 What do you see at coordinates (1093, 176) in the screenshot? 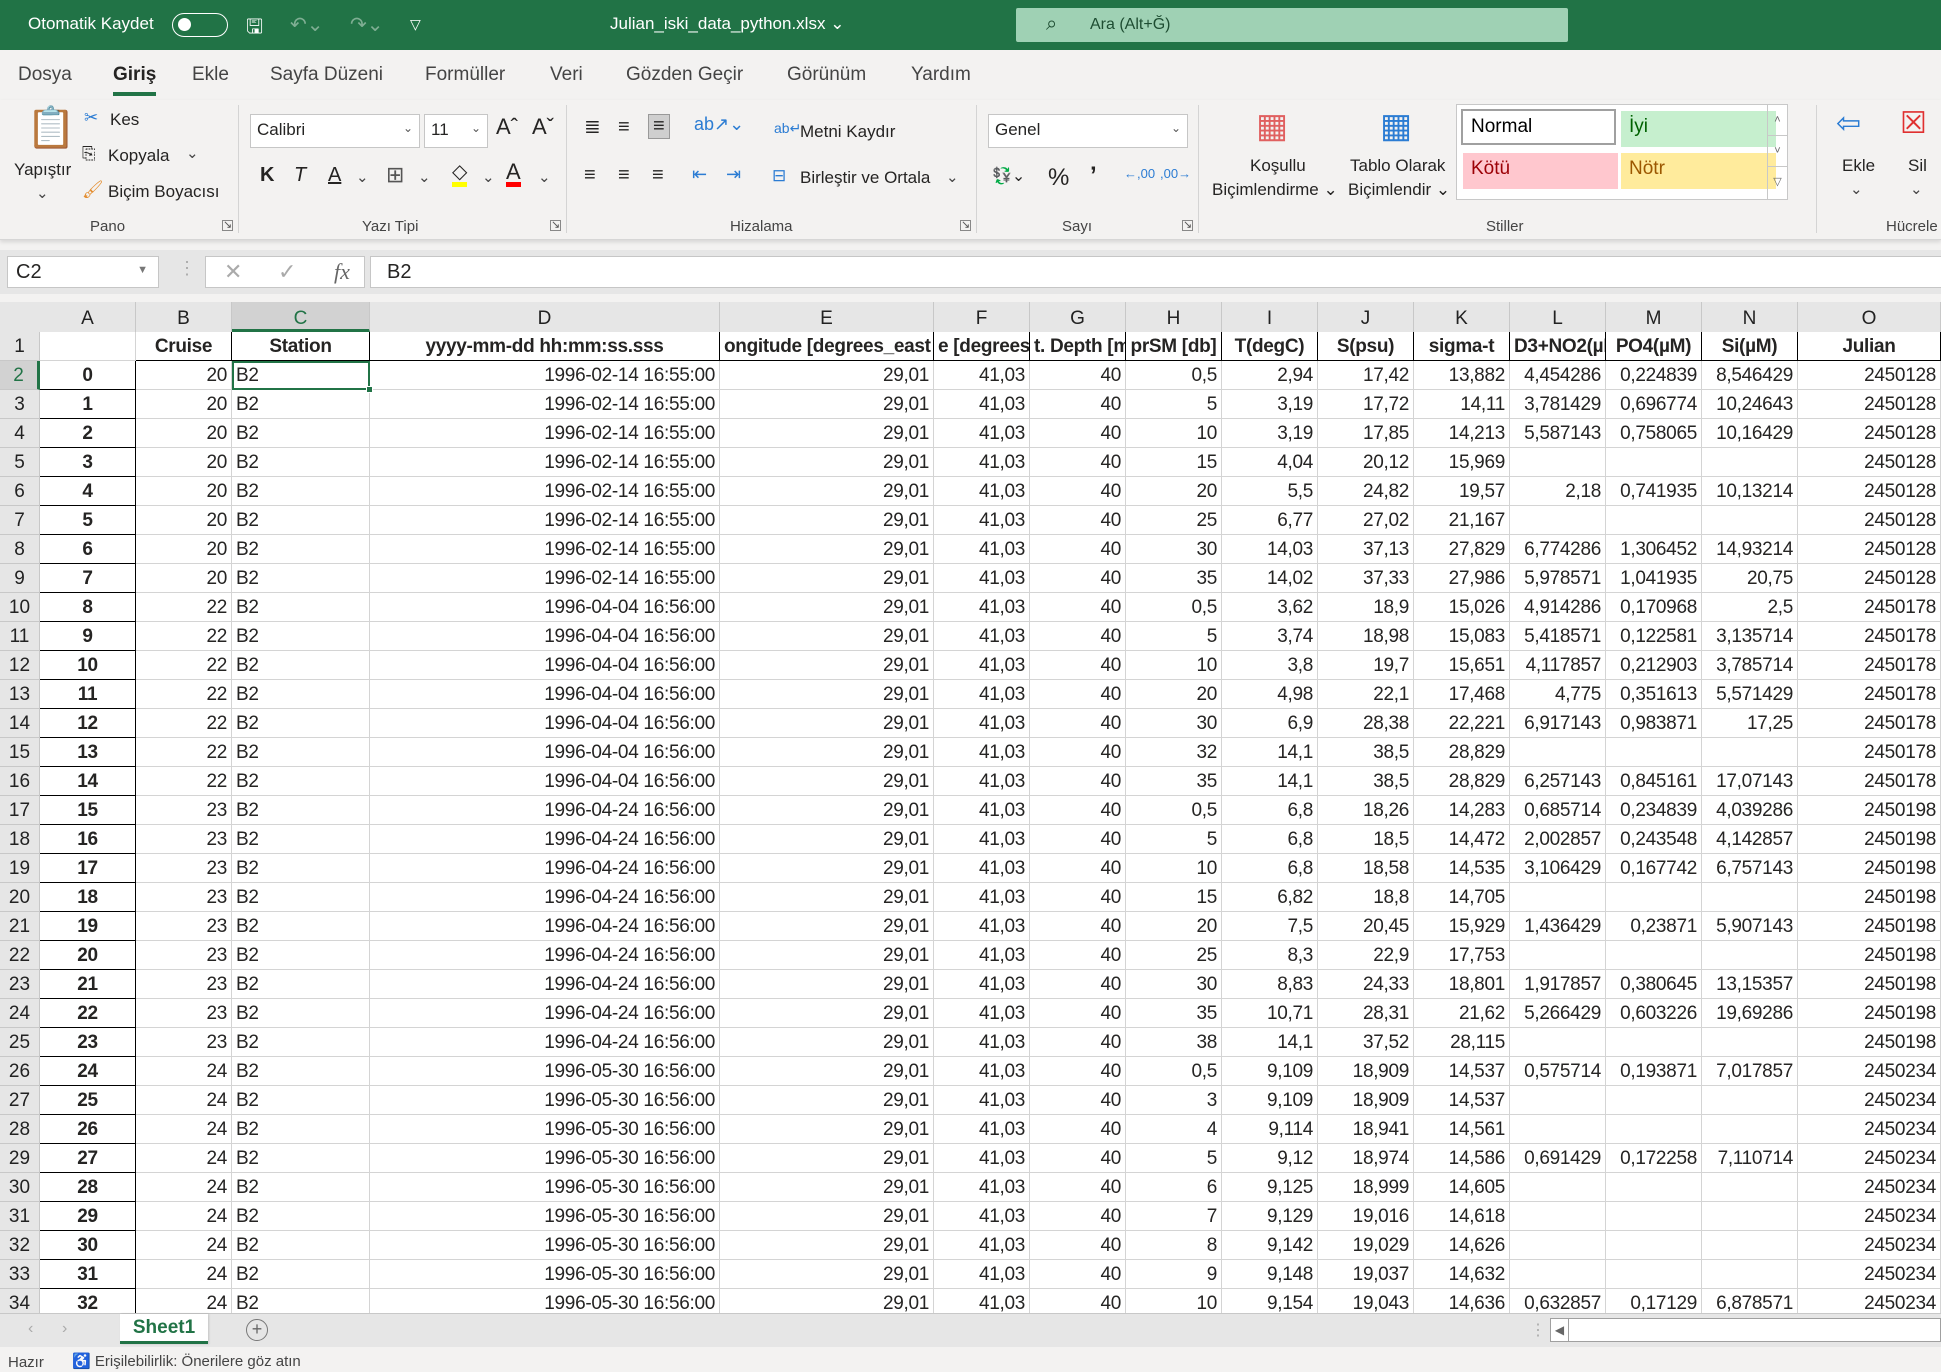
I see `comma-style-icon: ’` at bounding box center [1093, 176].